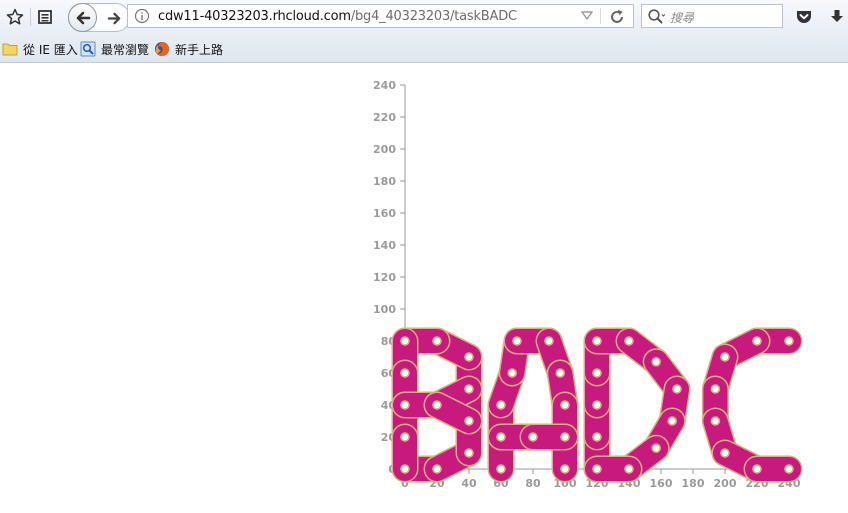 The height and width of the screenshot is (513, 848). Describe the element at coordinates (384, 277) in the screenshot. I see `y-tick-label: 120` at that location.